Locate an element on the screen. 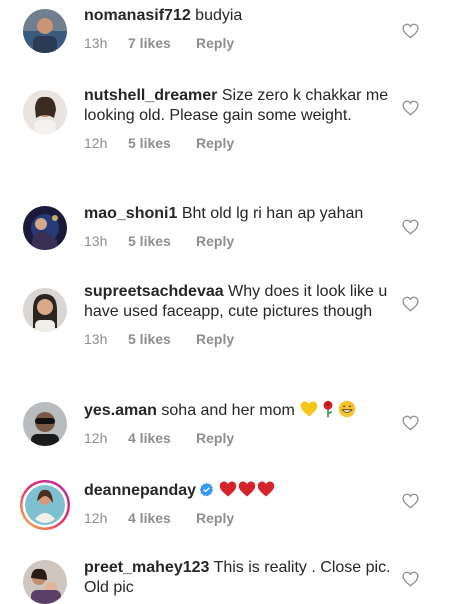 This screenshot has width=450, height=604. username: preet_mahey123 is located at coordinates (146, 567).